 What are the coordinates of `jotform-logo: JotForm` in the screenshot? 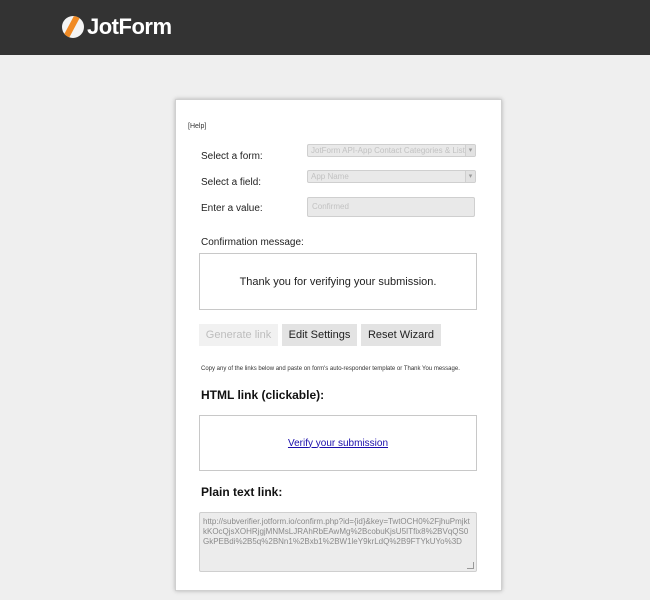 It's located at (117, 27).